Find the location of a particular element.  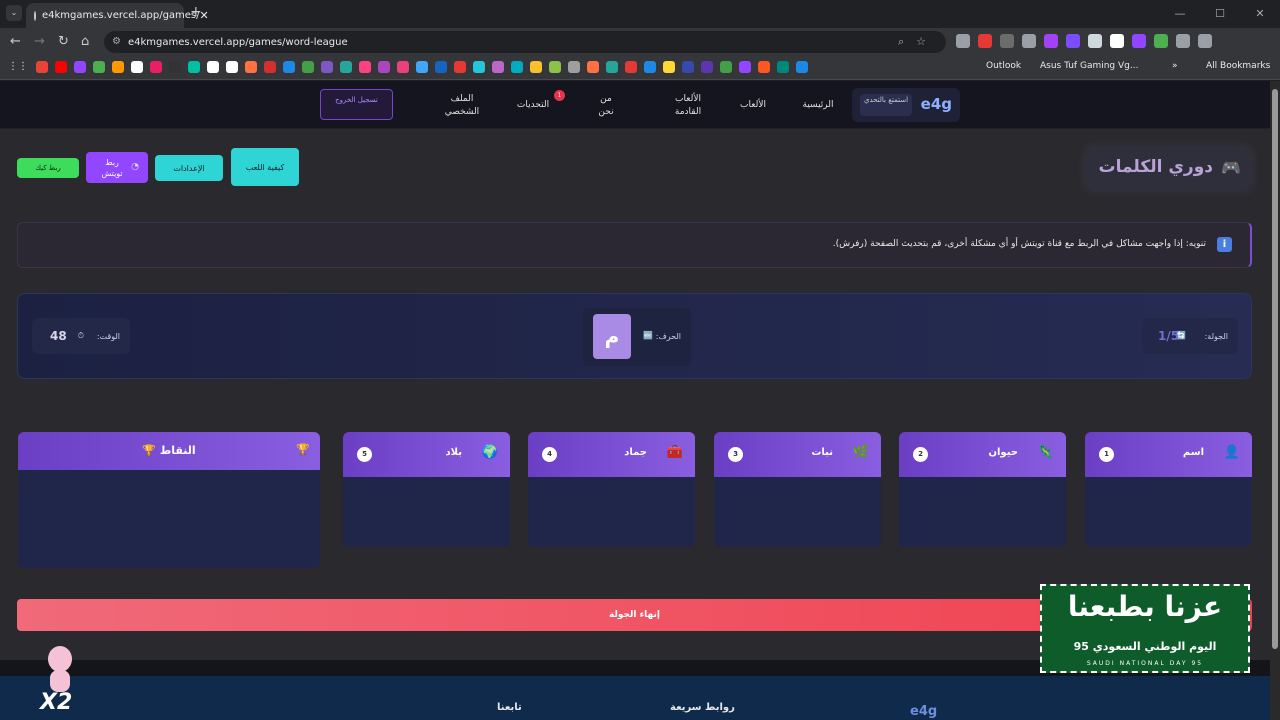

new-tab-button: + is located at coordinates (196, 12).